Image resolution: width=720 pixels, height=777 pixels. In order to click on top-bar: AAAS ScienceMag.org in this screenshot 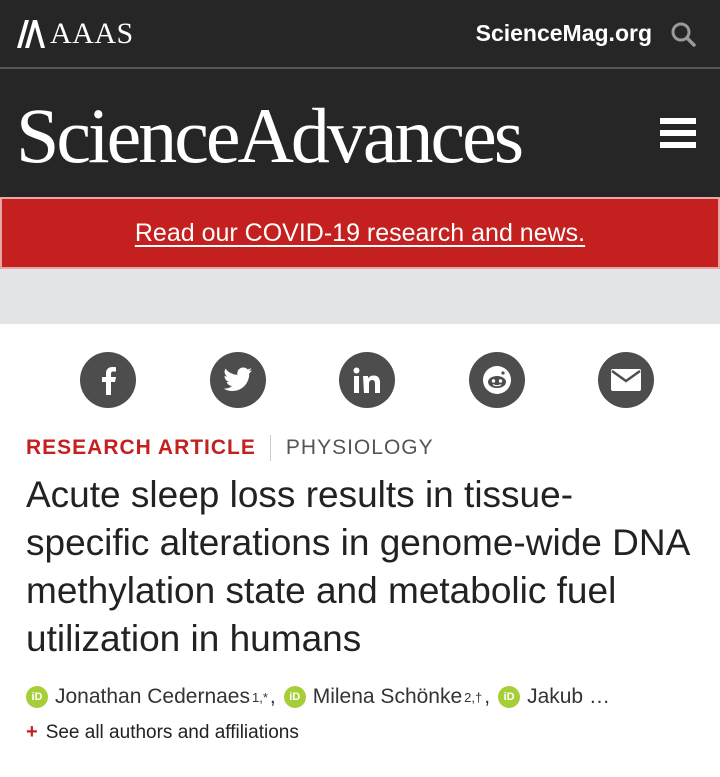, I will do `click(360, 34)`.